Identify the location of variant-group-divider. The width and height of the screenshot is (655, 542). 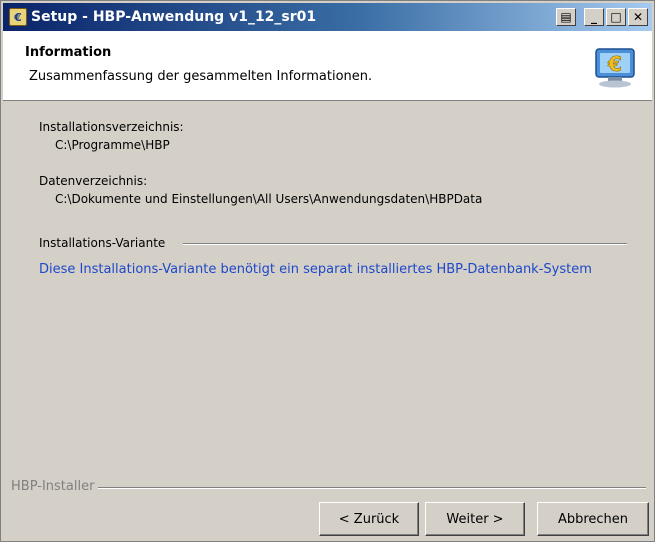
(405, 244).